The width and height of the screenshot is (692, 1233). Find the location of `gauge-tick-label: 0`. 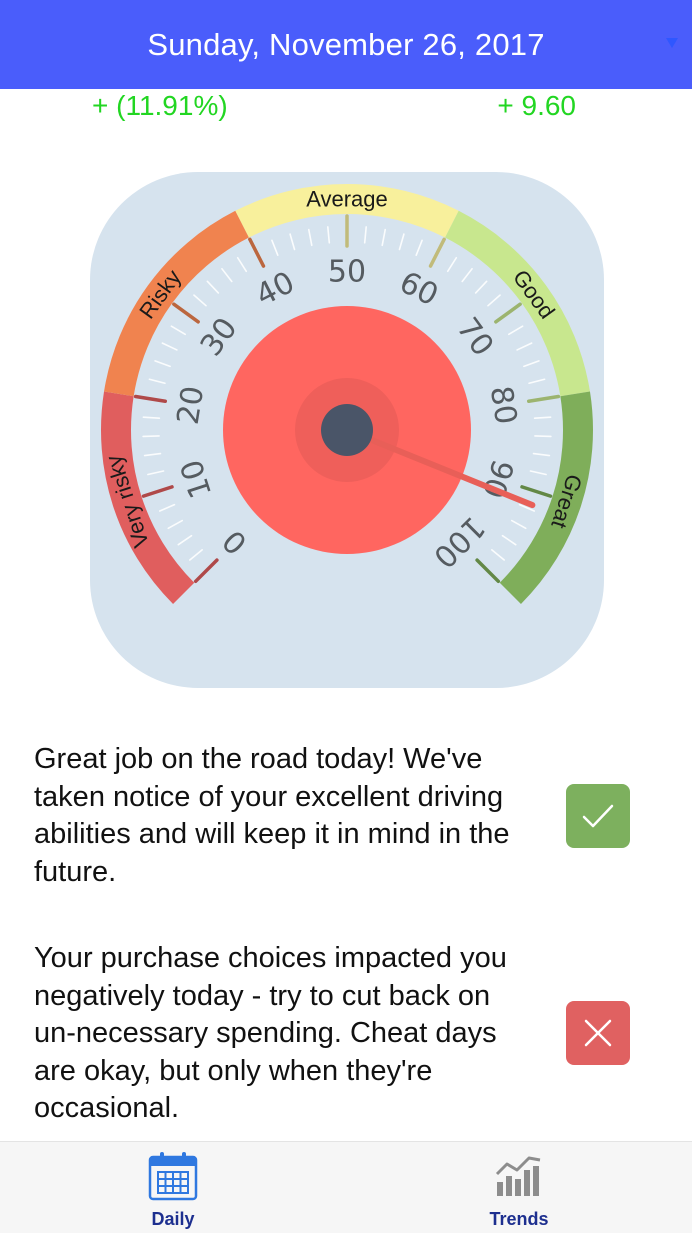

gauge-tick-label: 0 is located at coordinates (235, 542).